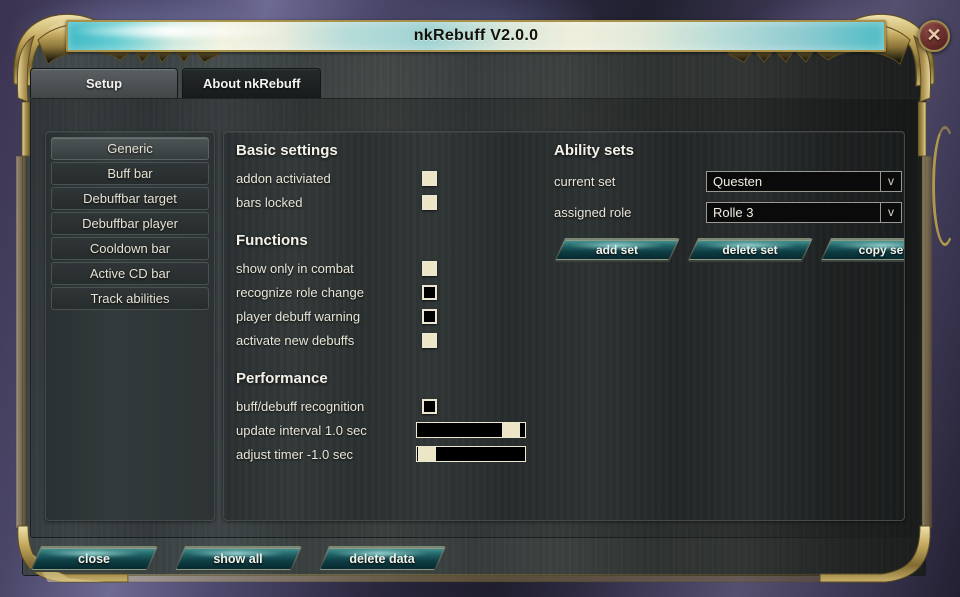 The height and width of the screenshot is (597, 960). Describe the element at coordinates (804, 212) in the screenshot. I see `dropdown-assigned-role: Rolle 3 v` at that location.